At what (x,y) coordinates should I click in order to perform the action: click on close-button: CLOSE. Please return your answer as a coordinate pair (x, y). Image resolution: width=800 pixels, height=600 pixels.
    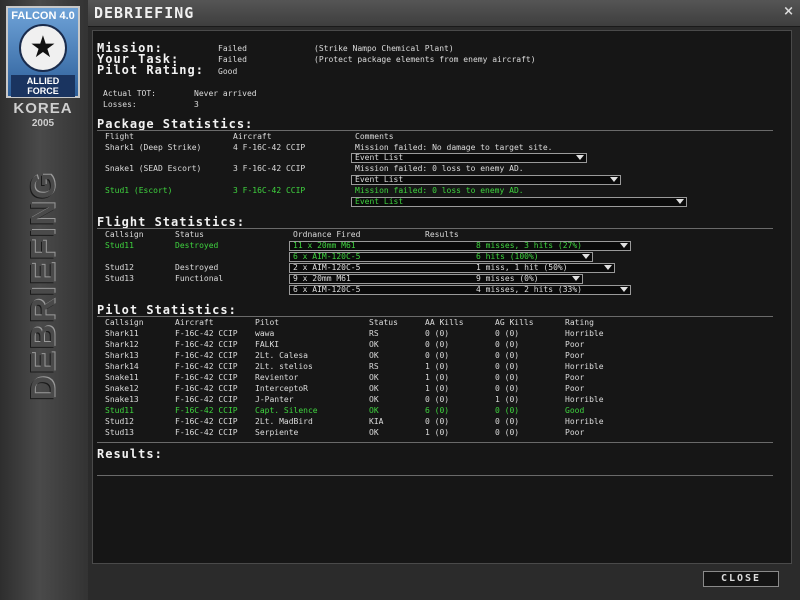
    Looking at the image, I should click on (741, 579).